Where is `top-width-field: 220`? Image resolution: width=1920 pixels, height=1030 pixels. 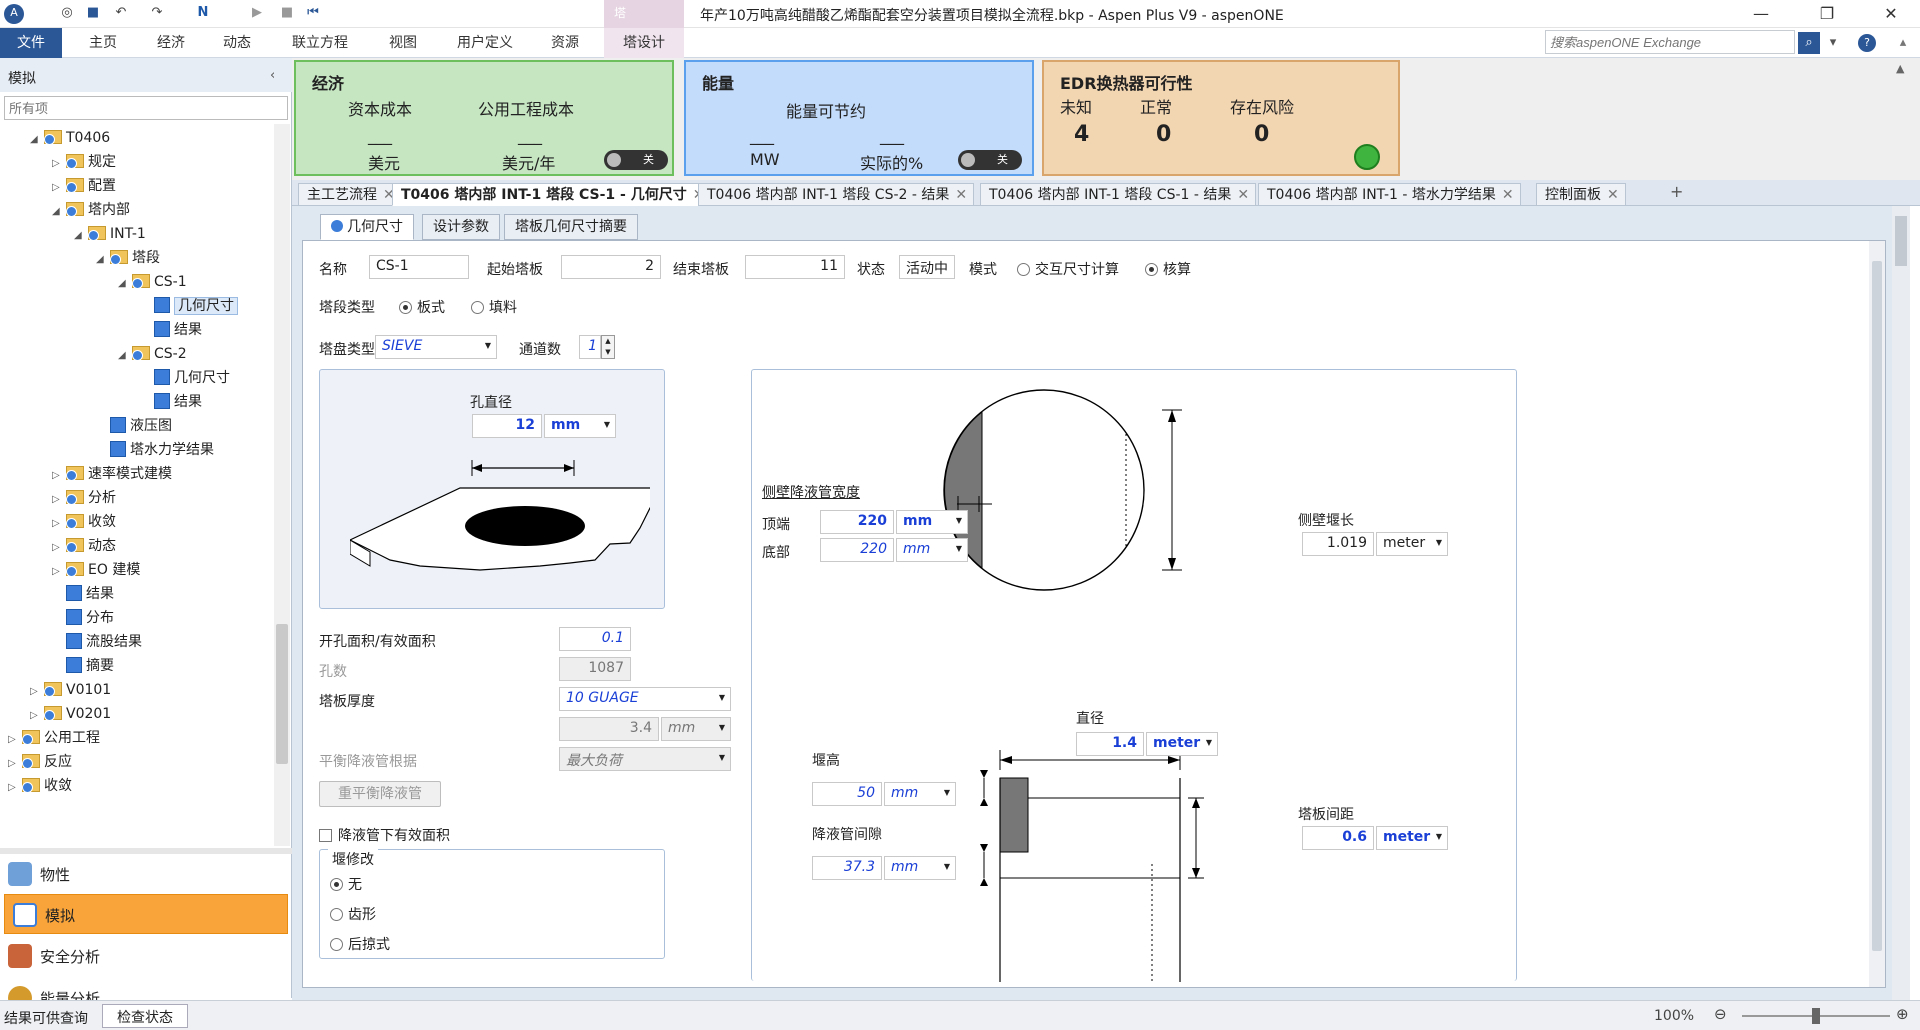 top-width-field: 220 is located at coordinates (857, 522).